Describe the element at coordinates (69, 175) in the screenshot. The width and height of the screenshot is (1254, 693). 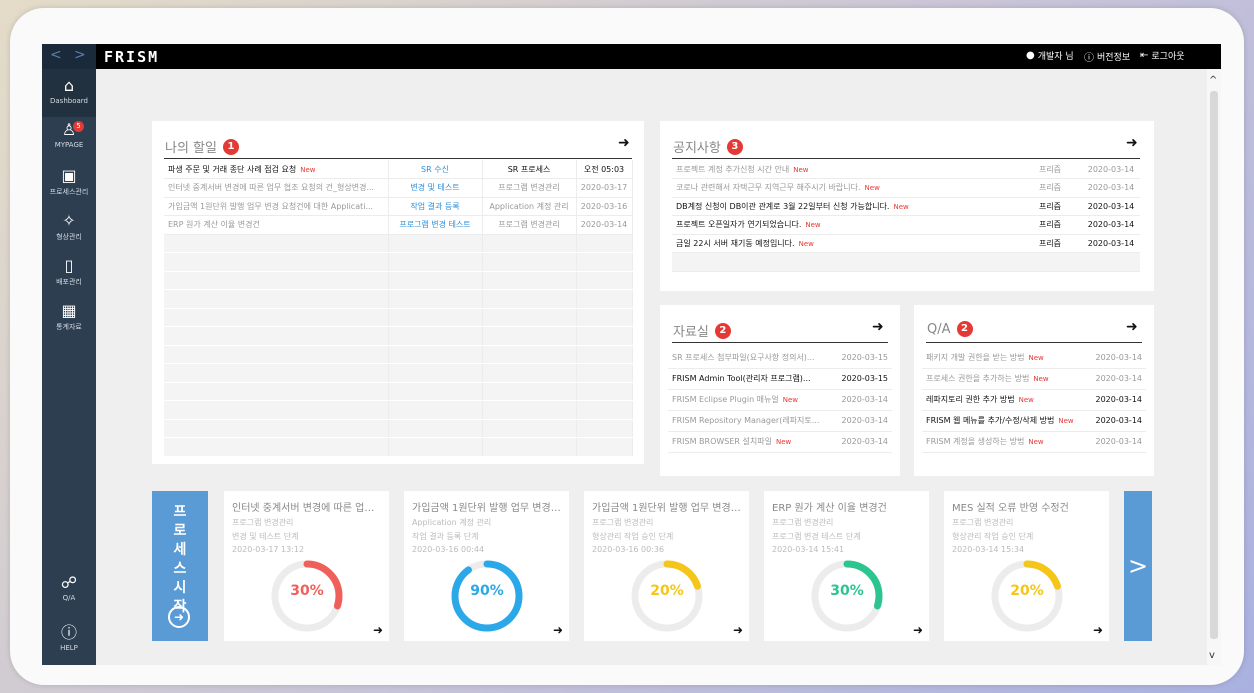
I see `box-icon: ▣` at that location.